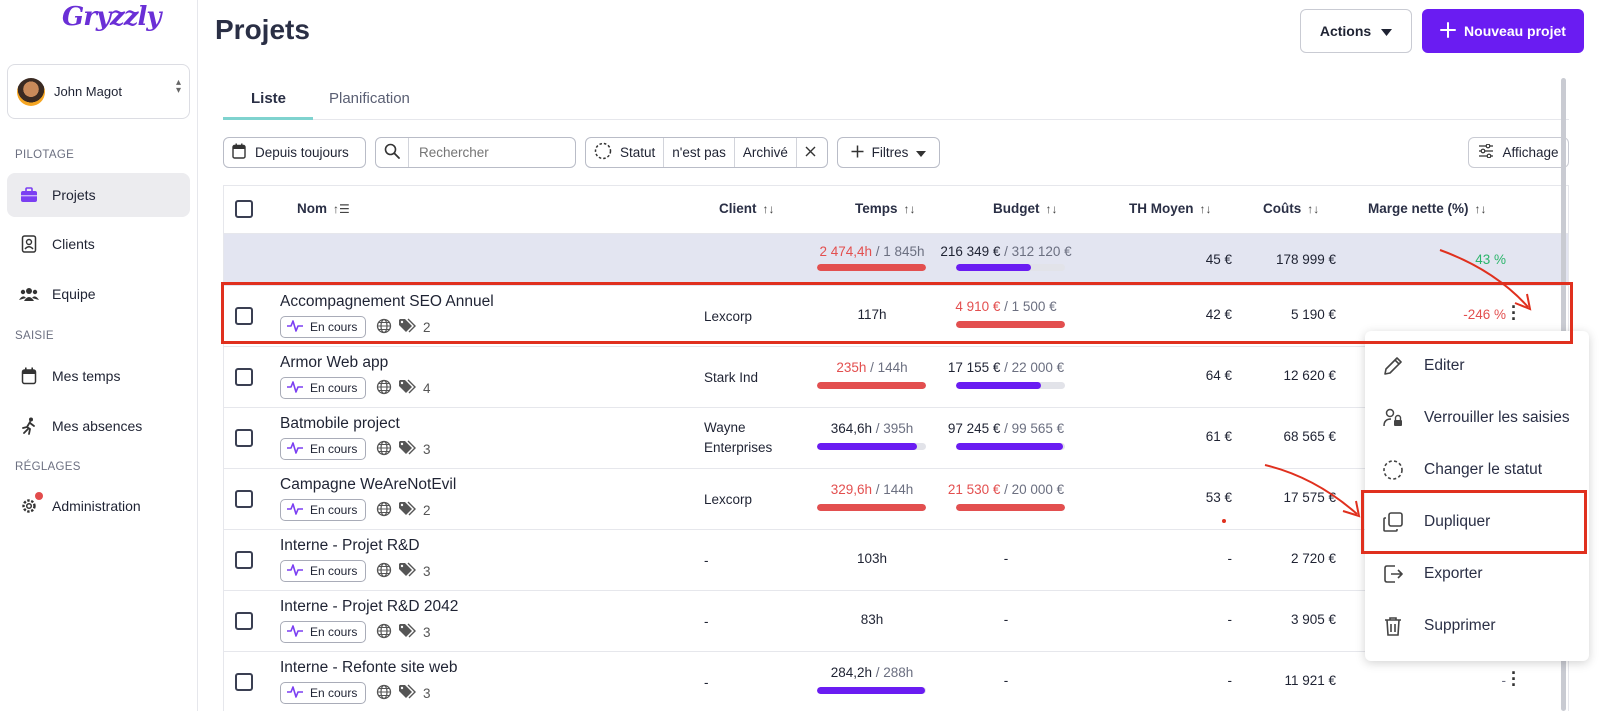 Image resolution: width=1599 pixels, height=711 pixels. I want to click on sidebar-item-equipe: Equipe, so click(98, 294).